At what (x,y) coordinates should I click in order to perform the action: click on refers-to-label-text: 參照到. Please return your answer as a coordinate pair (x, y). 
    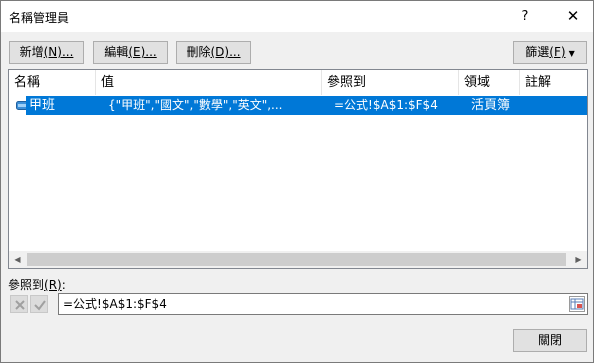
    Looking at the image, I should click on (26, 285).